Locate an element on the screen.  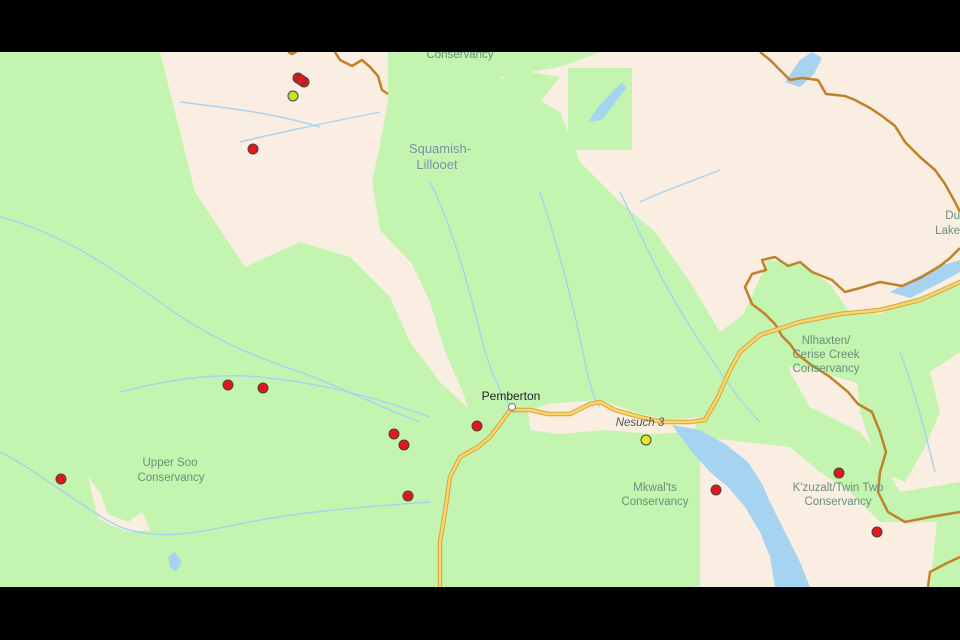
label-conservancy-top: Conservancy is located at coordinates (459, 56).